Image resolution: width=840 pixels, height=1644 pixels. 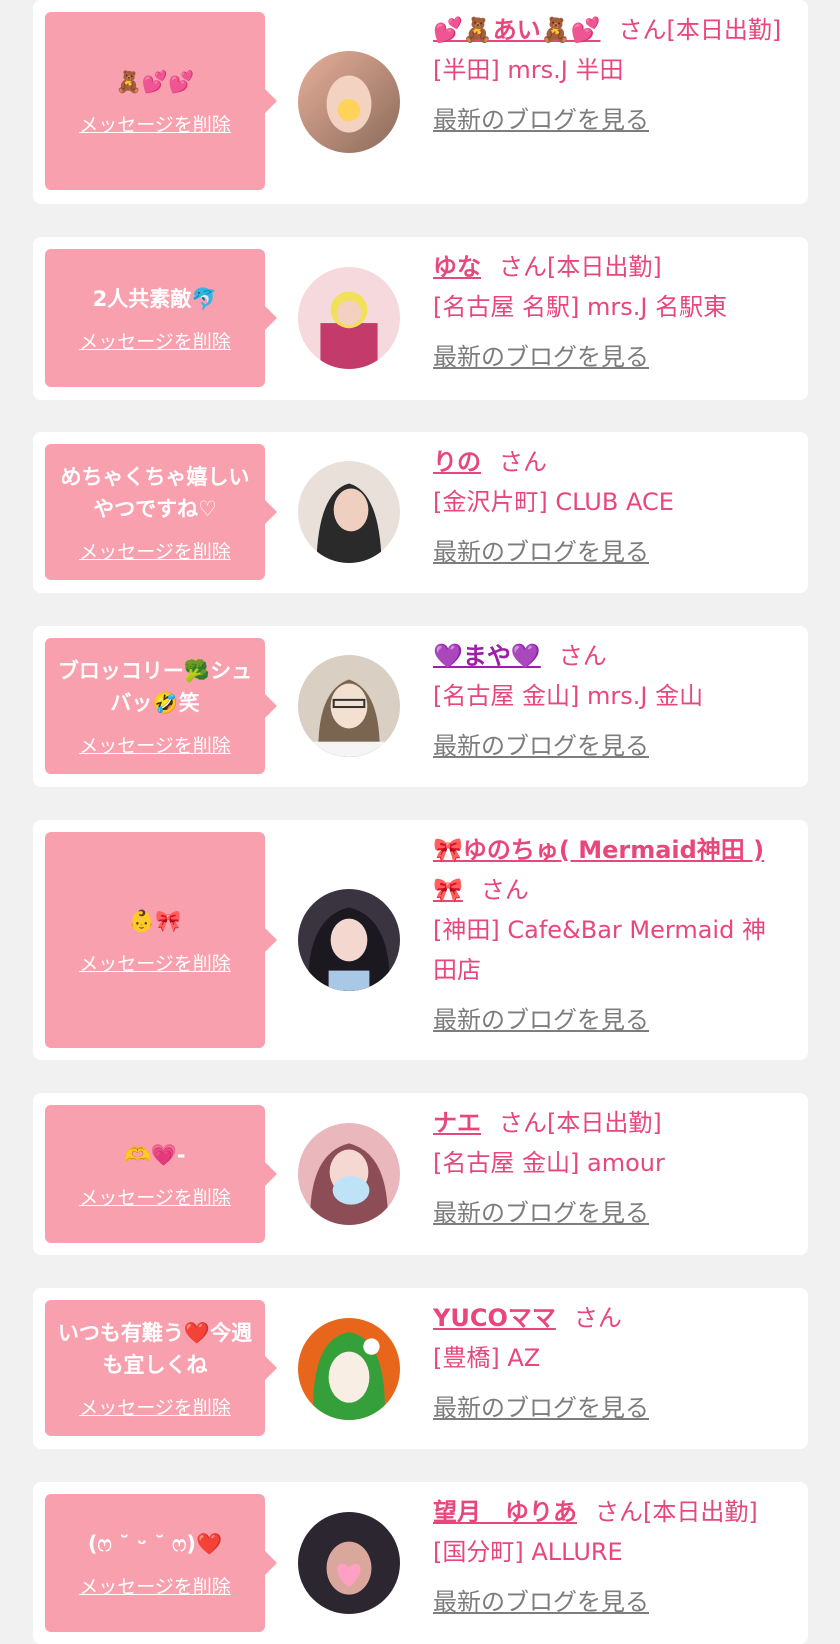 I want to click on message-text: 🫶💗-, so click(x=155, y=1154).